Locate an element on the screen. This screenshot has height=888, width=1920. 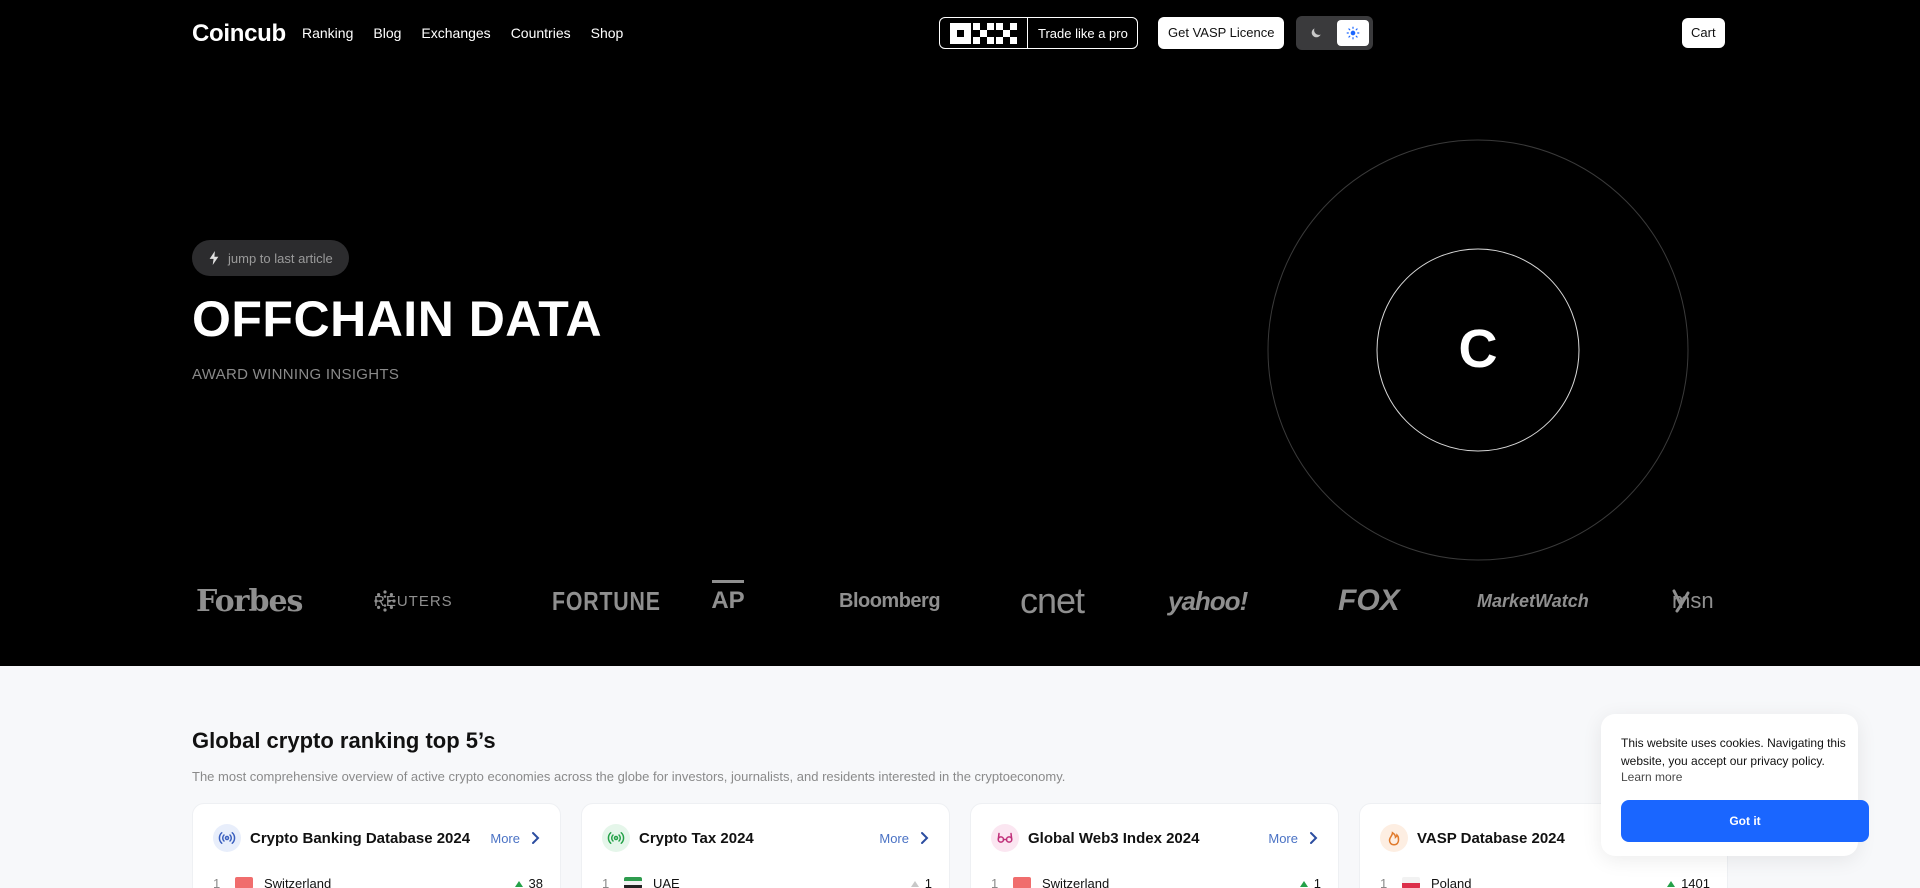
learn-more-link: Learn more is located at coordinates (1651, 777).